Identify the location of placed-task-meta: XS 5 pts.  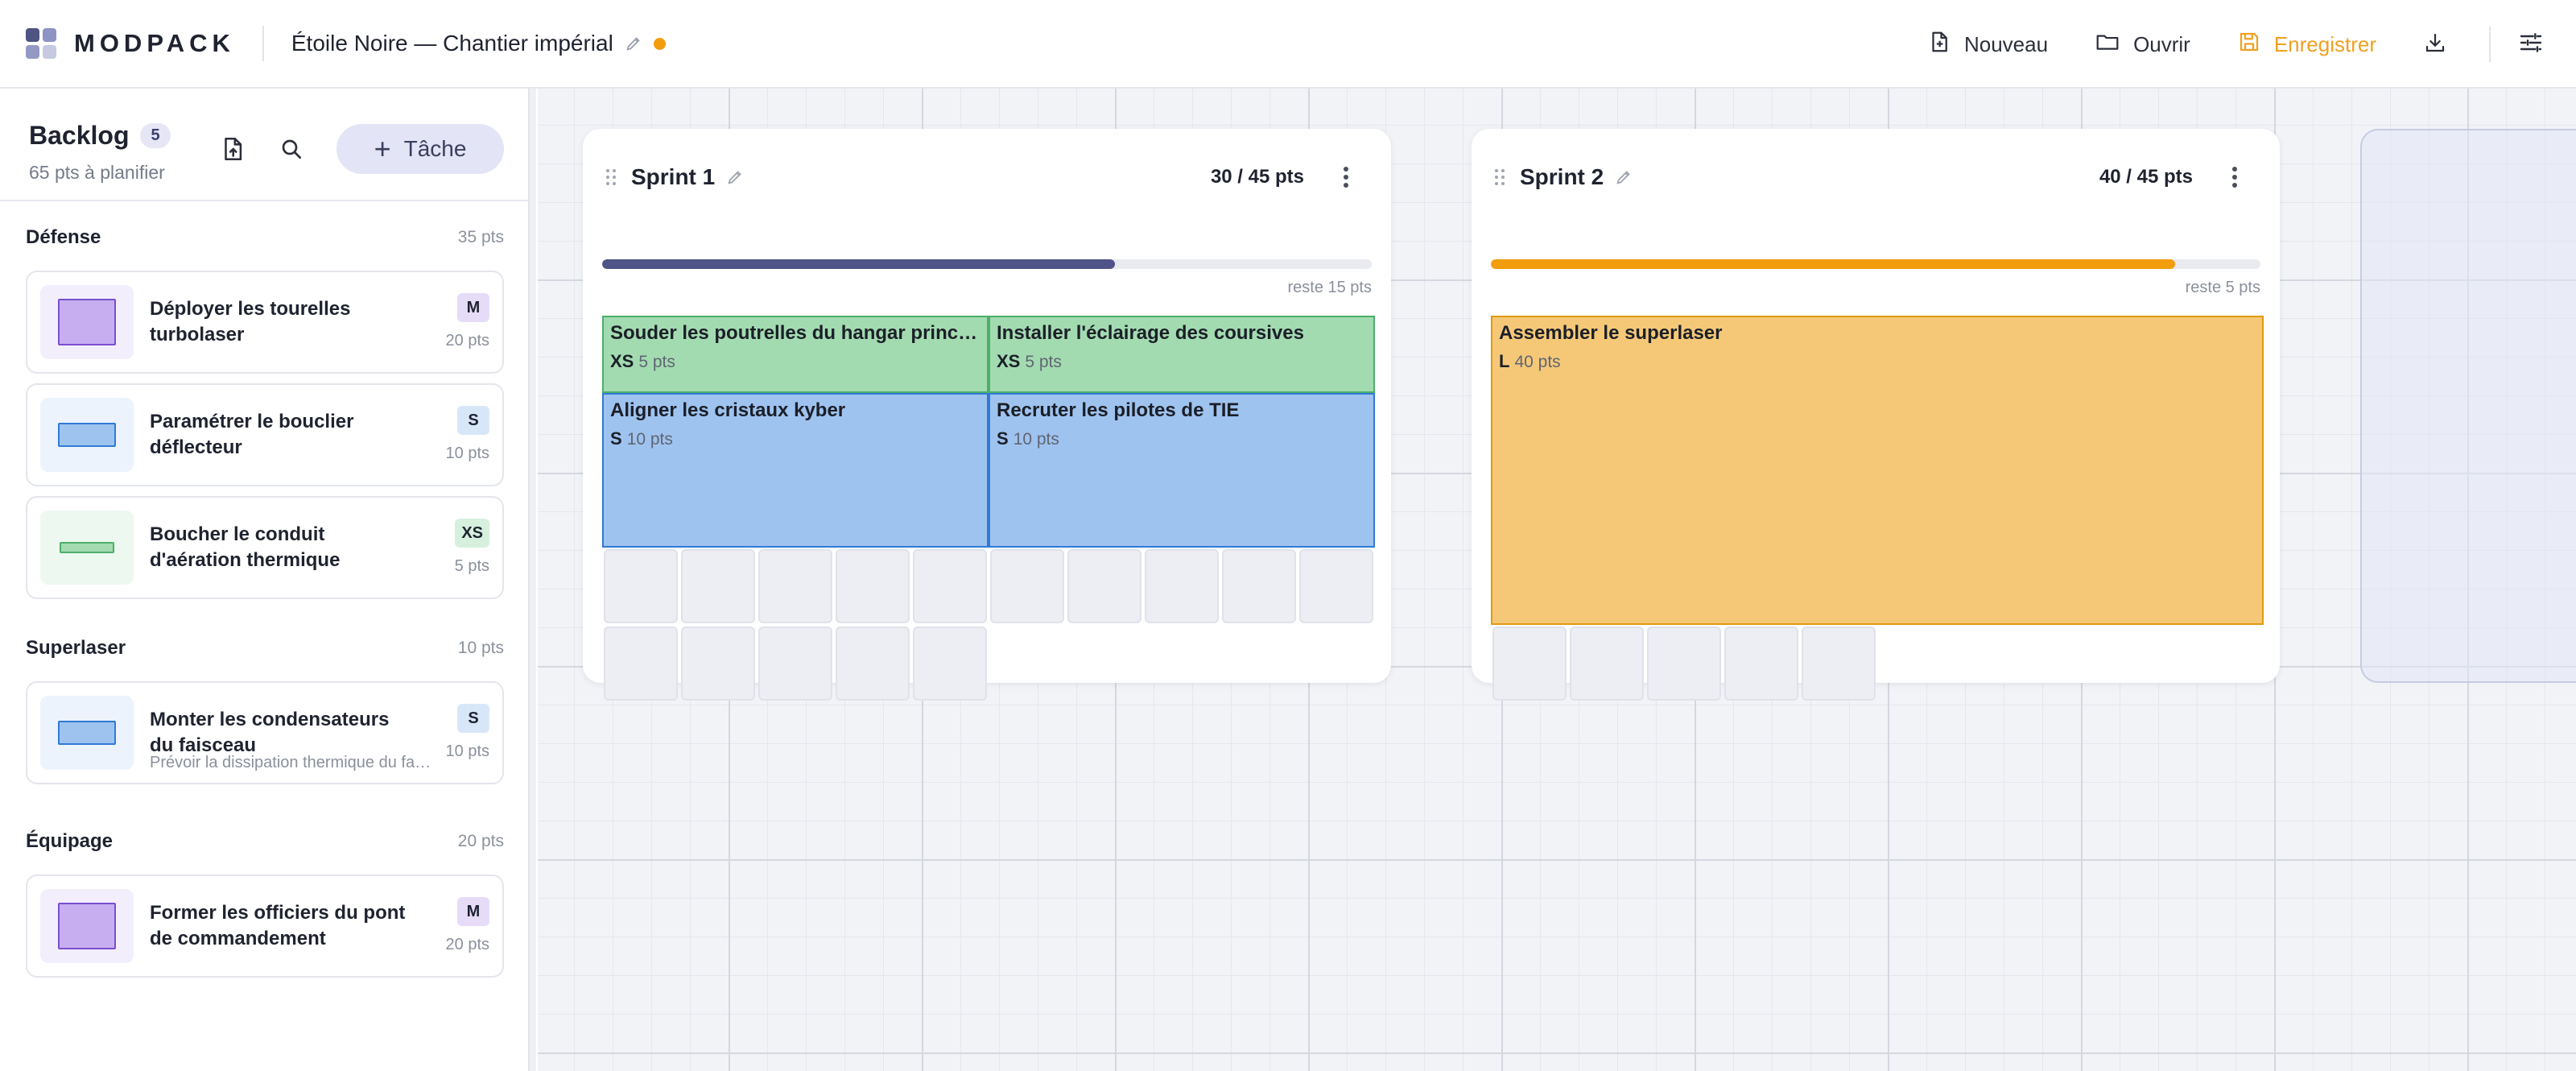
(1182, 361).